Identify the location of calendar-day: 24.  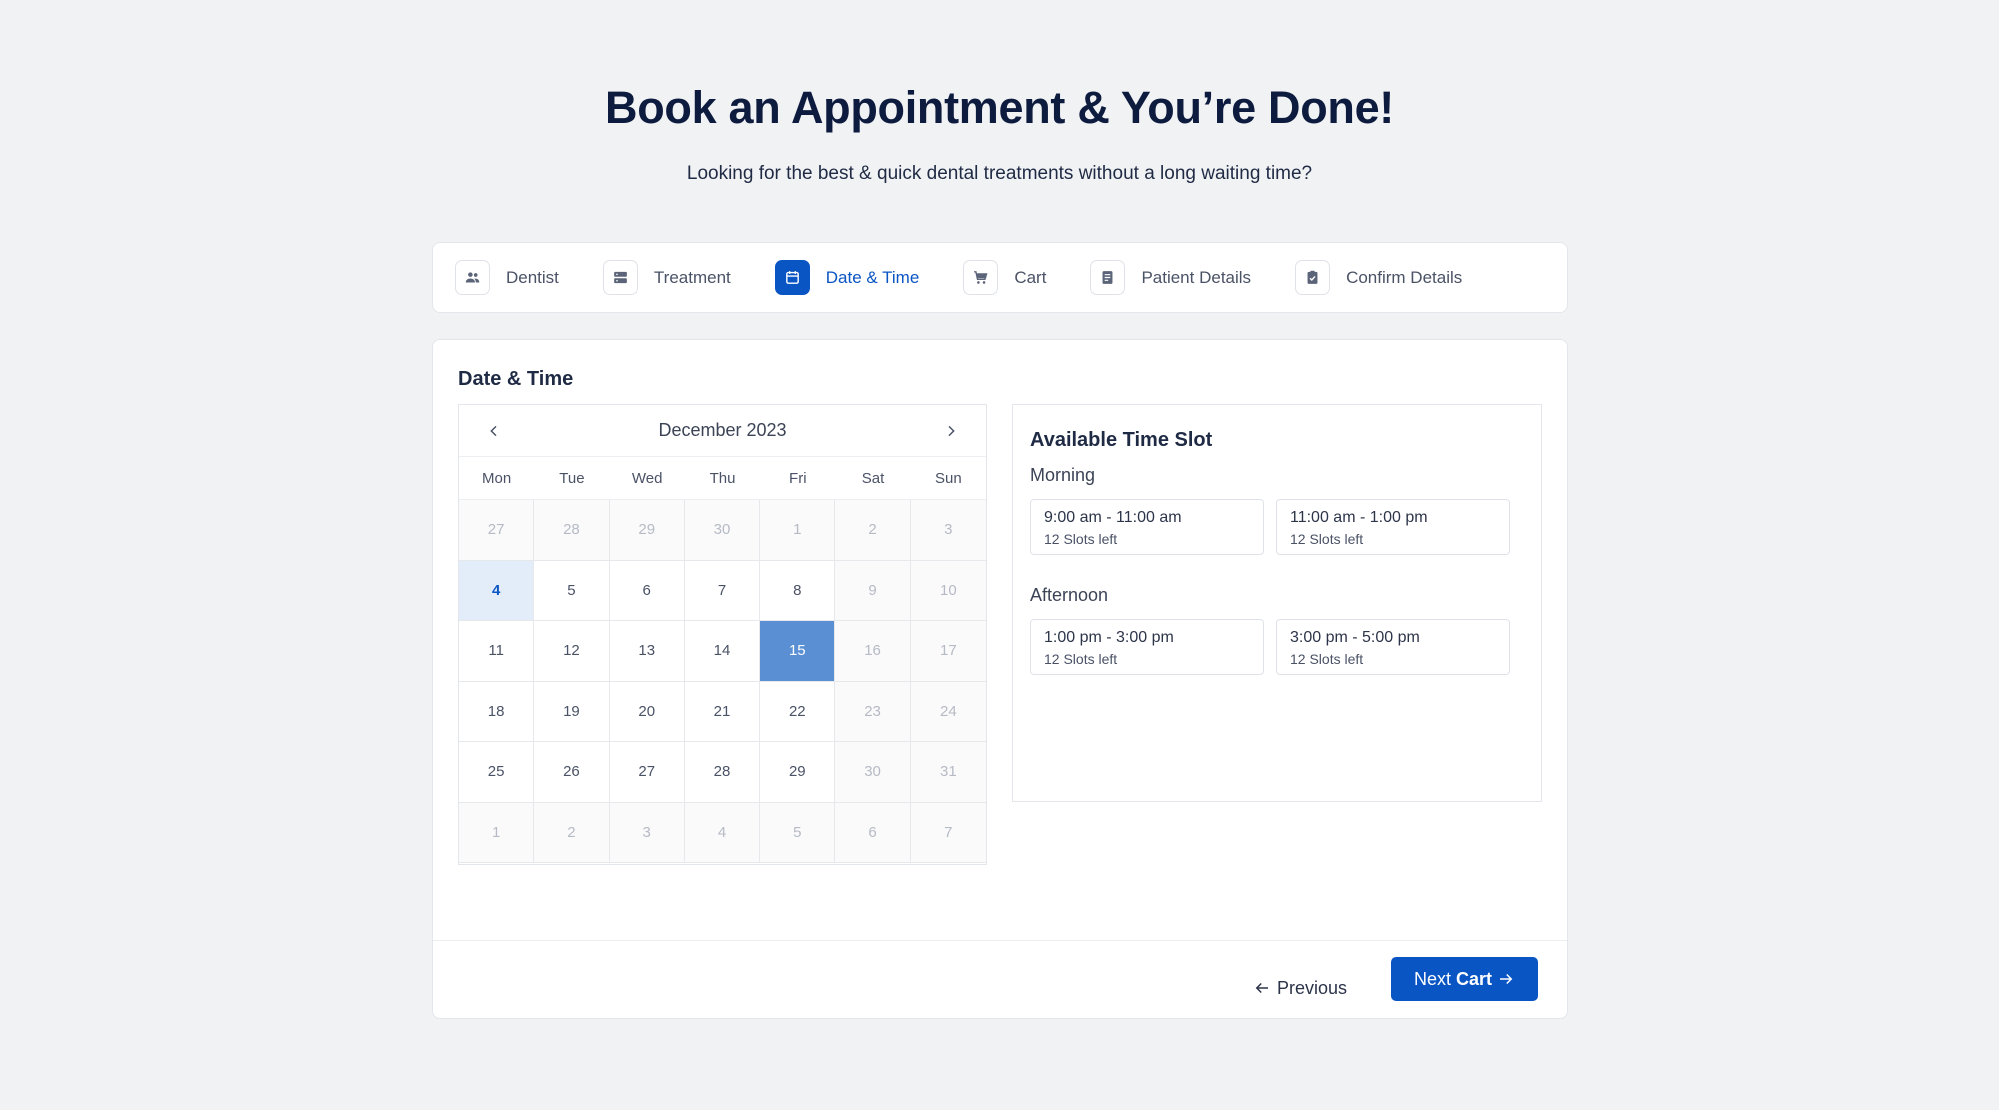
(948, 711).